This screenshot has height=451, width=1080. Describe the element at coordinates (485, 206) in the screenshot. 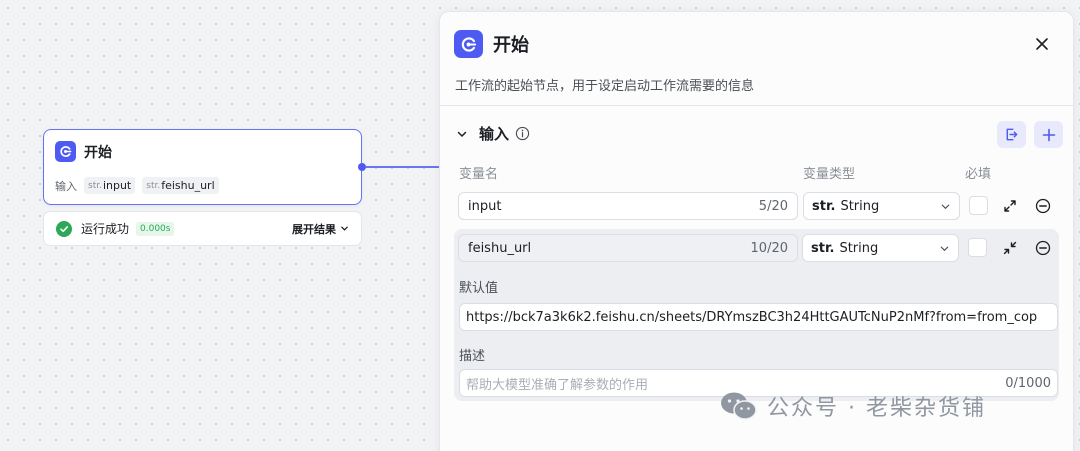

I see `variable-name-value: input` at that location.